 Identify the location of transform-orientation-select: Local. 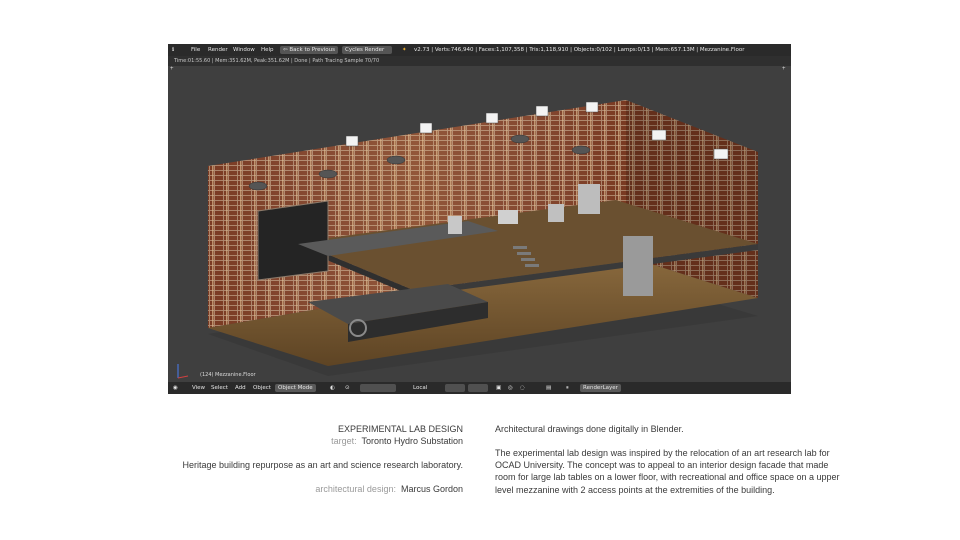
(420, 388).